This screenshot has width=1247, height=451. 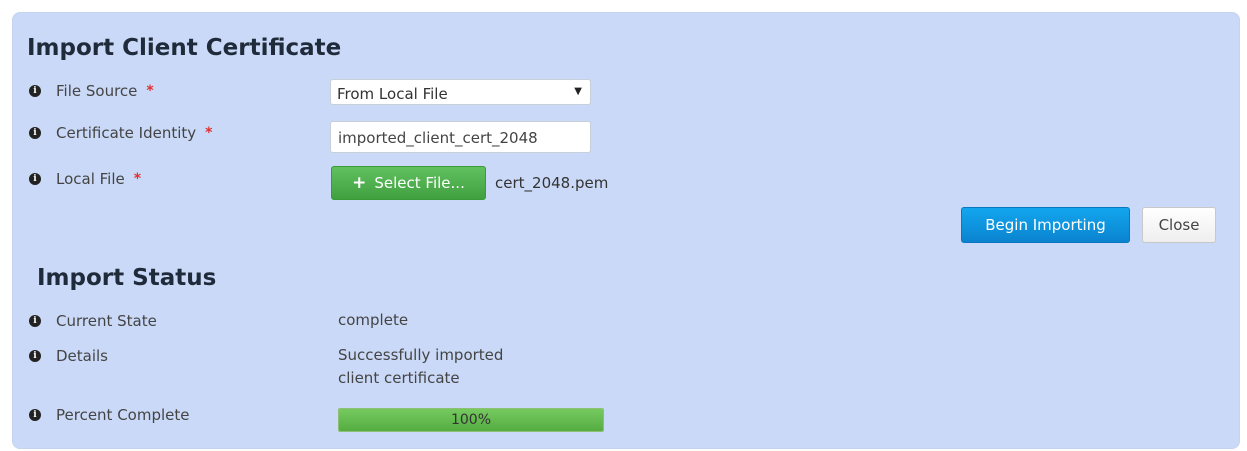 What do you see at coordinates (392, 94) in the screenshot?
I see `file-source-value: From Local File` at bounding box center [392, 94].